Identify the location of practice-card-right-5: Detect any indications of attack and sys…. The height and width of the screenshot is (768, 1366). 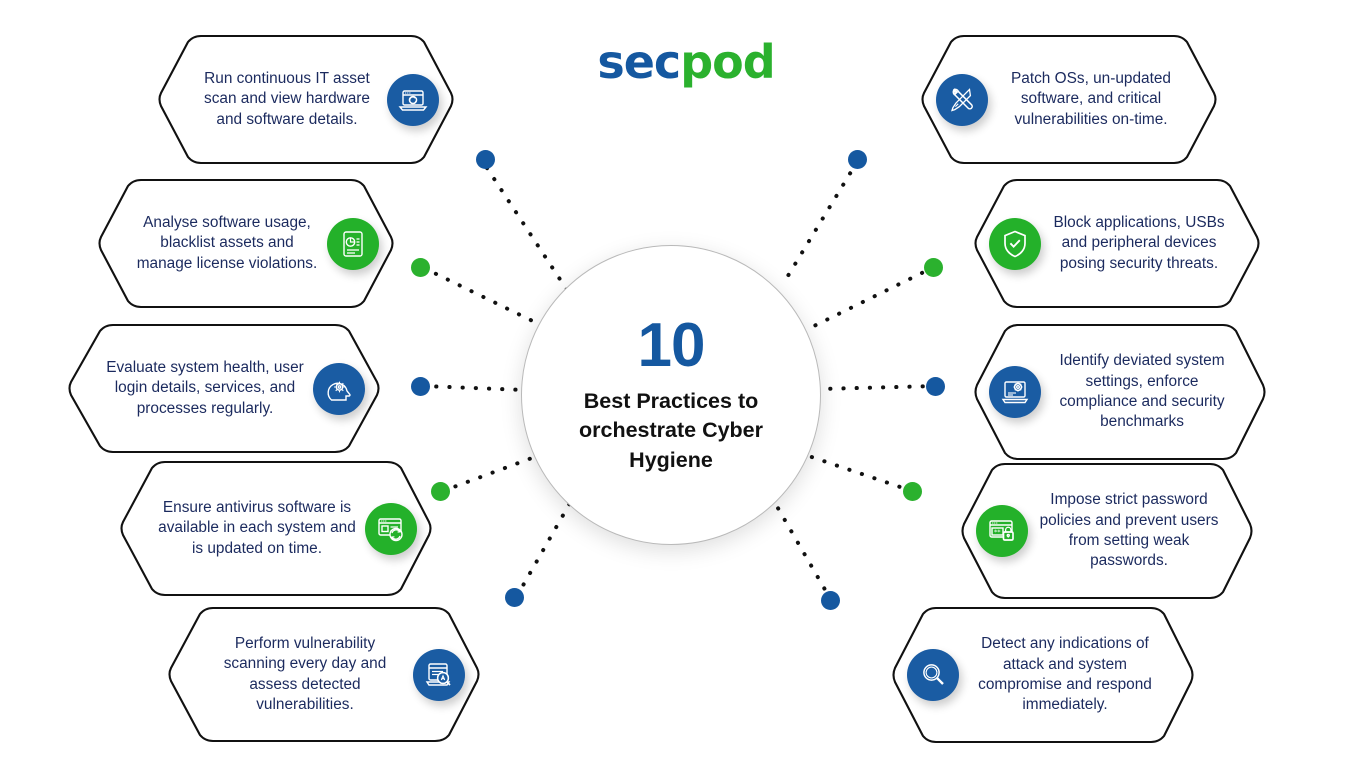
(1043, 675).